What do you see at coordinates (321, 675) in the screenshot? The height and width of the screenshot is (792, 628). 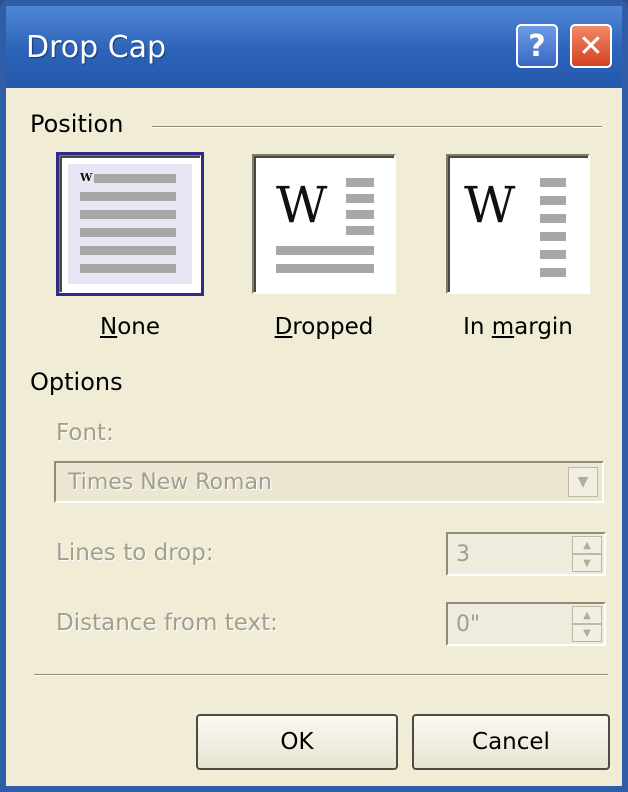 I see `button-divider` at bounding box center [321, 675].